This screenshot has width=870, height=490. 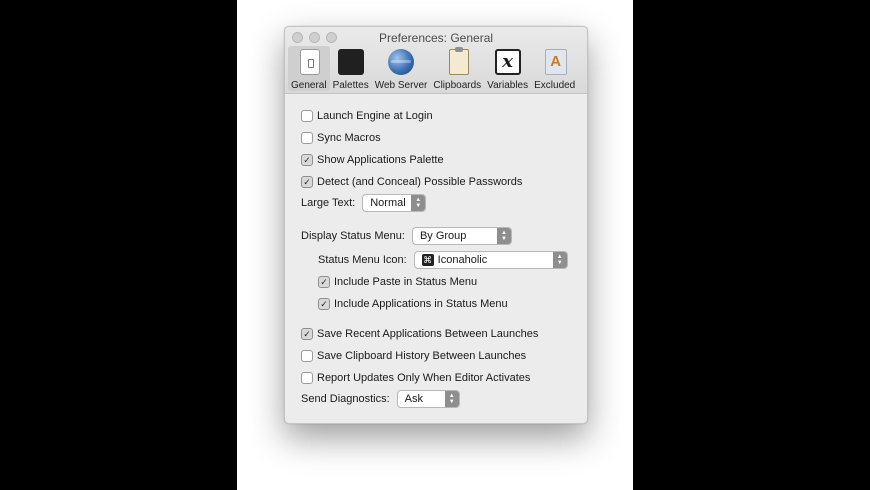 What do you see at coordinates (406, 236) in the screenshot?
I see `display-status-menu-row: Display Status Menu: By Group ▲ ▼` at bounding box center [406, 236].